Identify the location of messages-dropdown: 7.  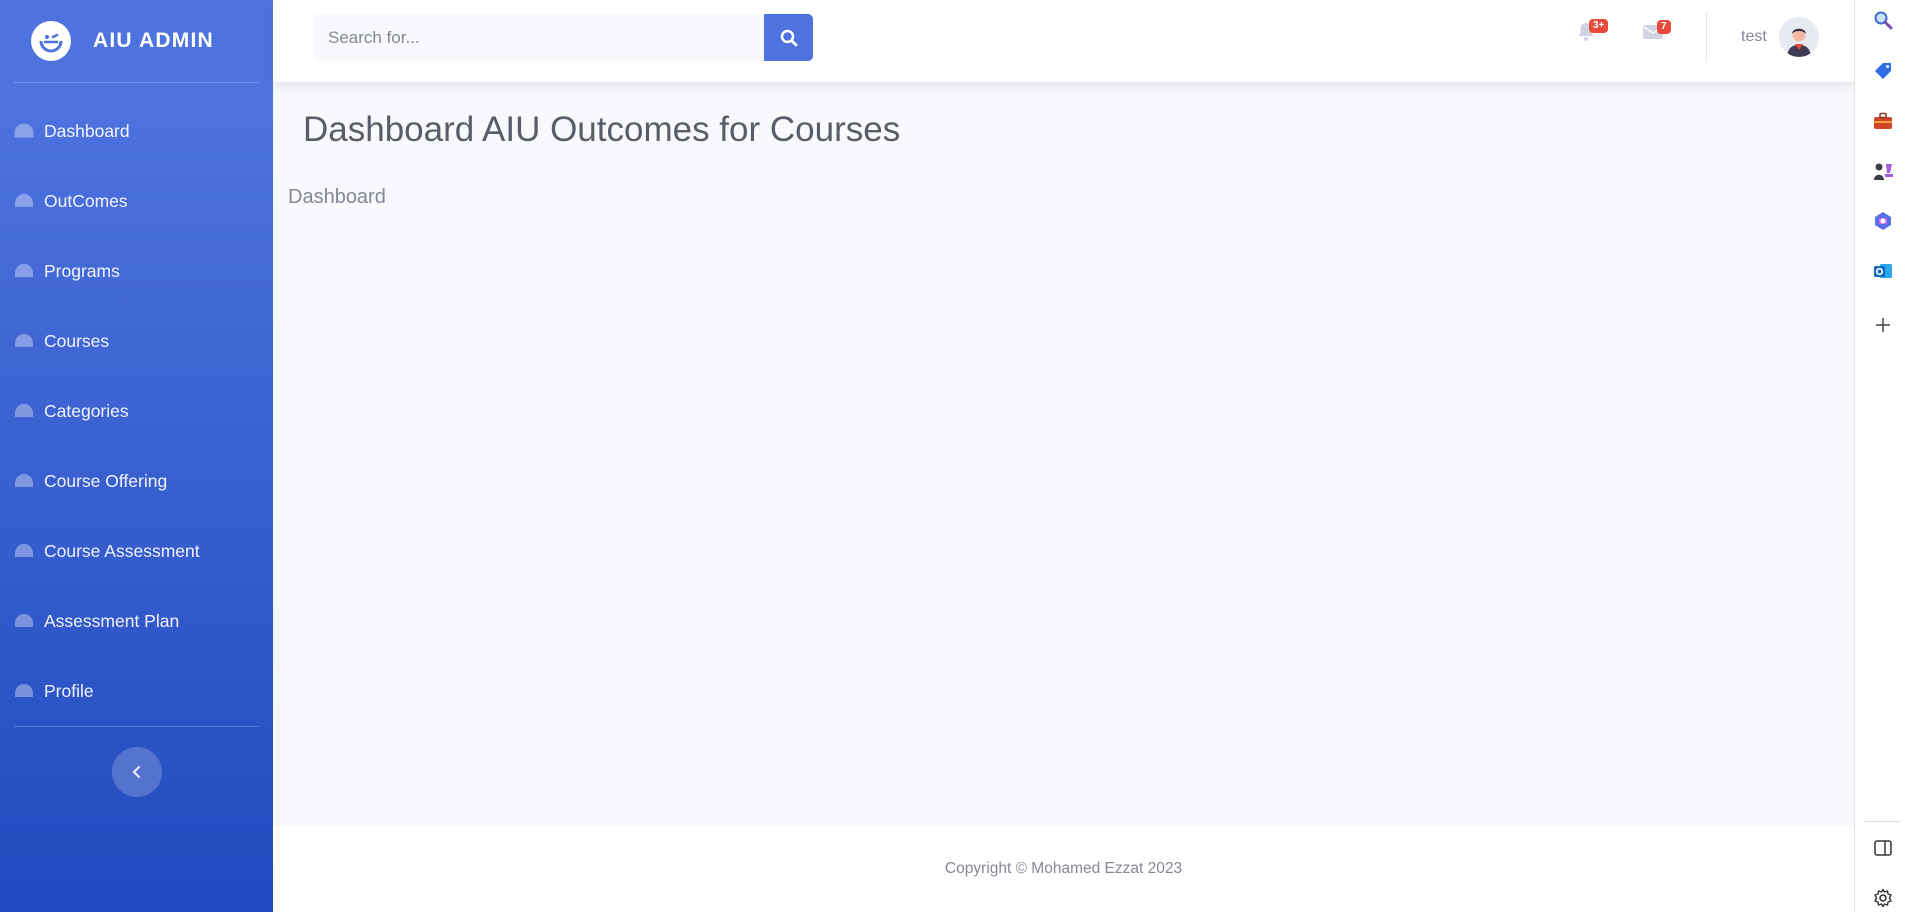
(1657, 32).